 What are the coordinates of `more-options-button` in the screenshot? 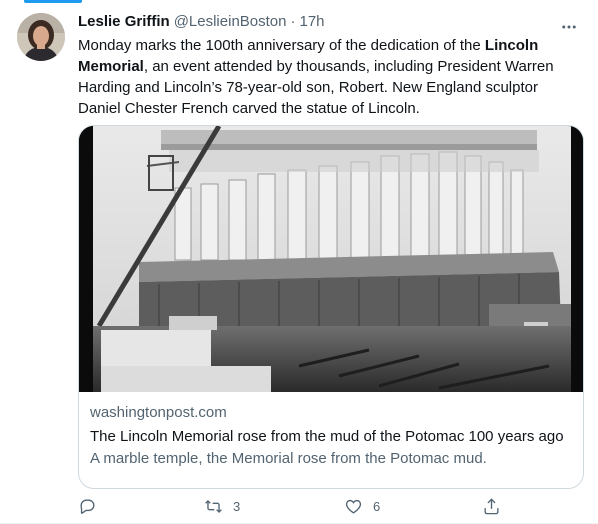 It's located at (569, 27).